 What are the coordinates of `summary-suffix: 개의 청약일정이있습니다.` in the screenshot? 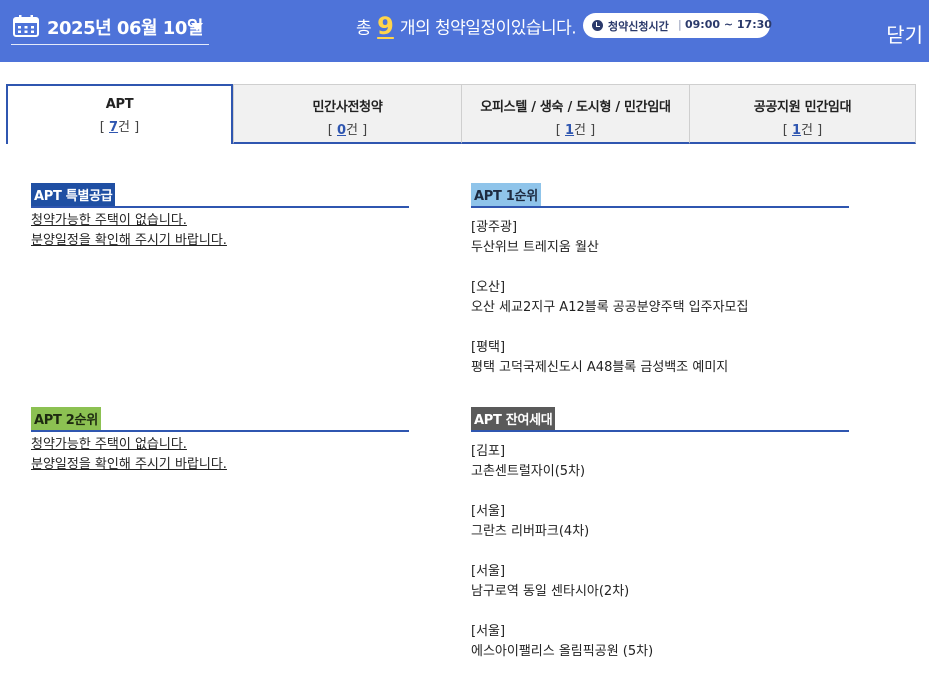 It's located at (488, 28).